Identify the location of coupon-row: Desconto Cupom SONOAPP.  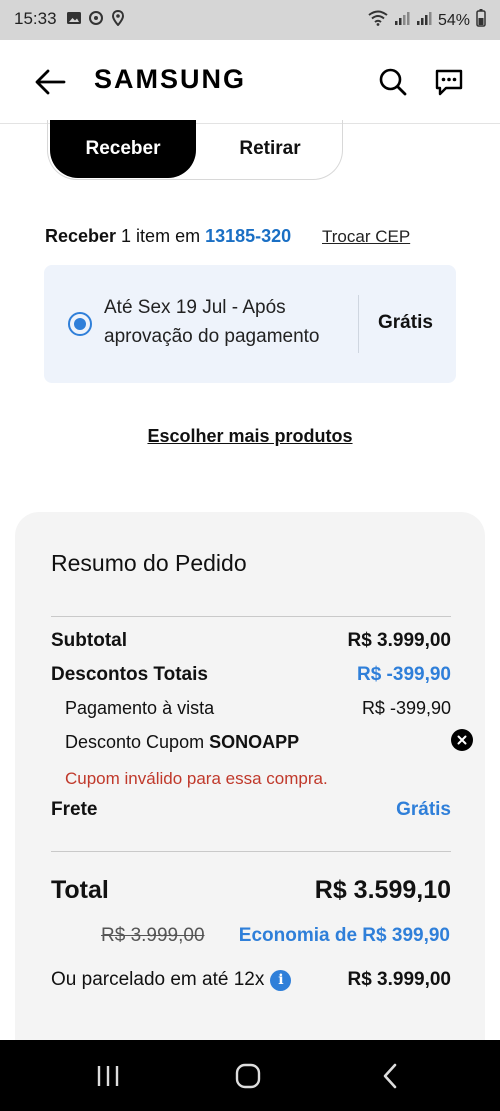
(251, 742).